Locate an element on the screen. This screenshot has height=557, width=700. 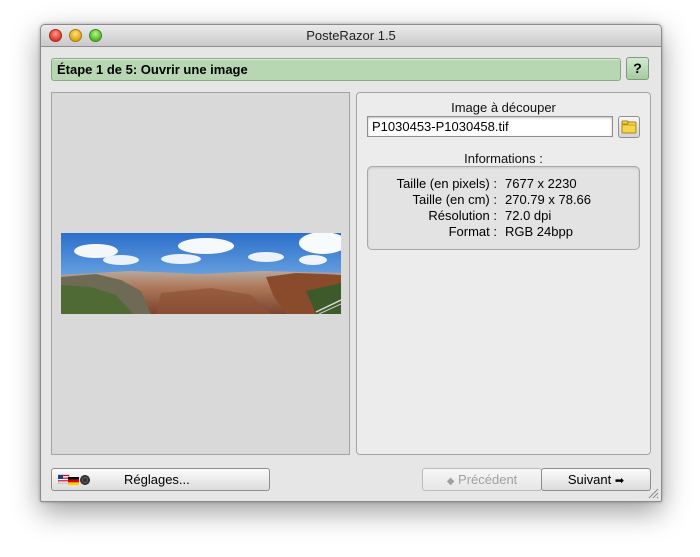
previous-button: ◆ Précédent is located at coordinates (482, 479).